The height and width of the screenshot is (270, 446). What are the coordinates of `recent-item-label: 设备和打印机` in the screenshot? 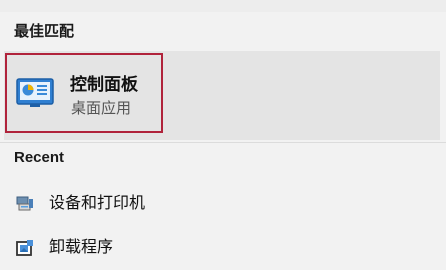 It's located at (97, 203).